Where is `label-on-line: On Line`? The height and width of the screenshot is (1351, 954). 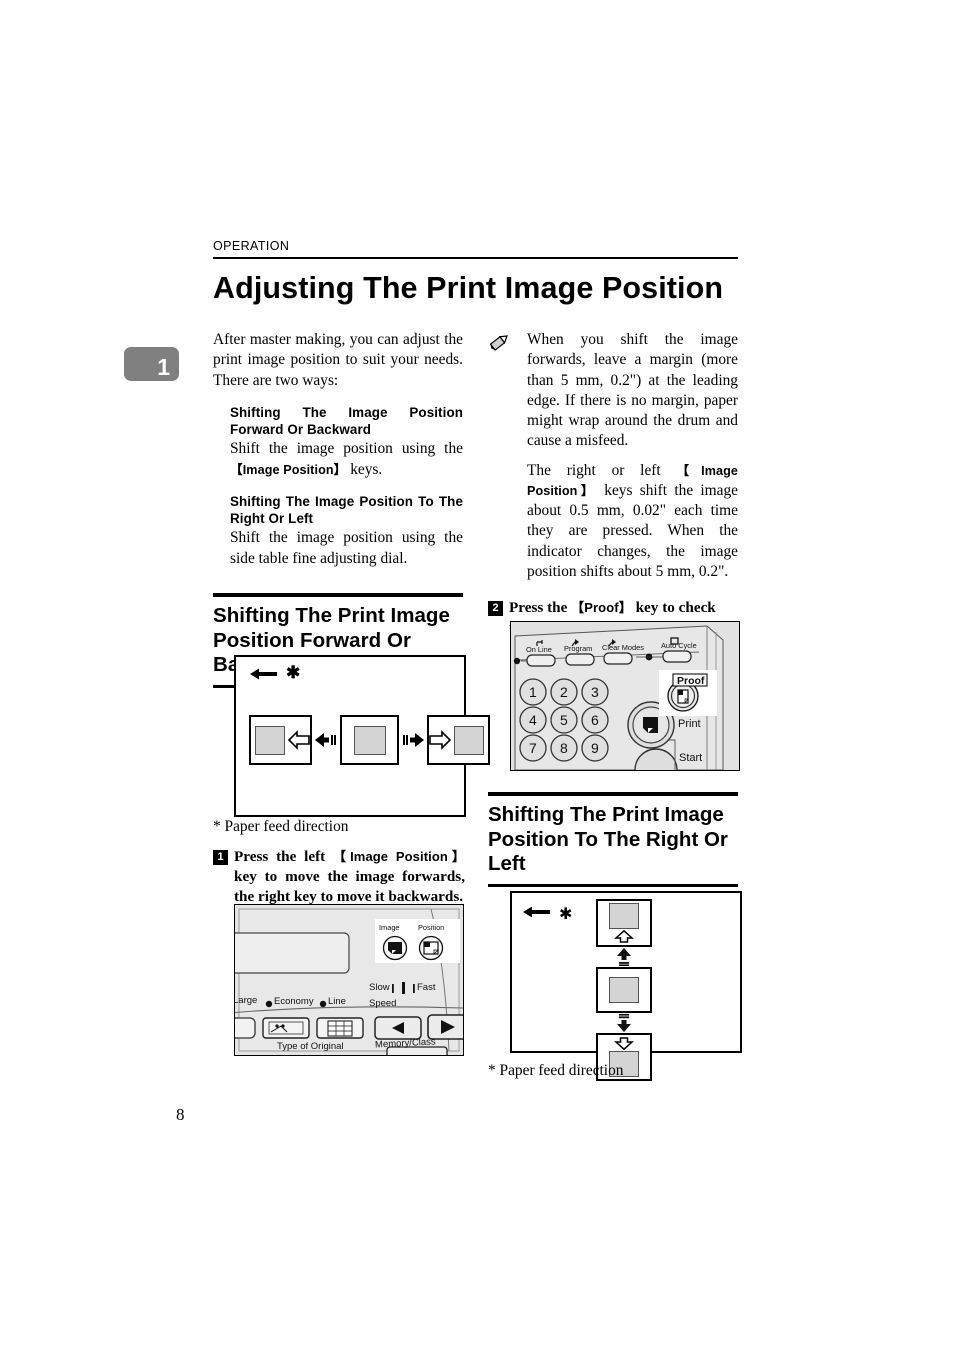
label-on-line: On Line is located at coordinates (539, 649).